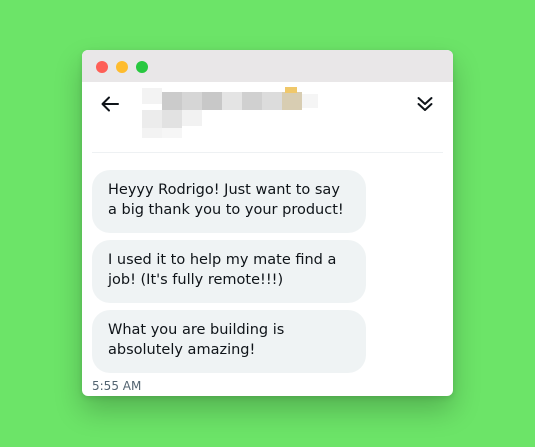 The height and width of the screenshot is (447, 535). I want to click on contact-name-blurred, so click(232, 113).